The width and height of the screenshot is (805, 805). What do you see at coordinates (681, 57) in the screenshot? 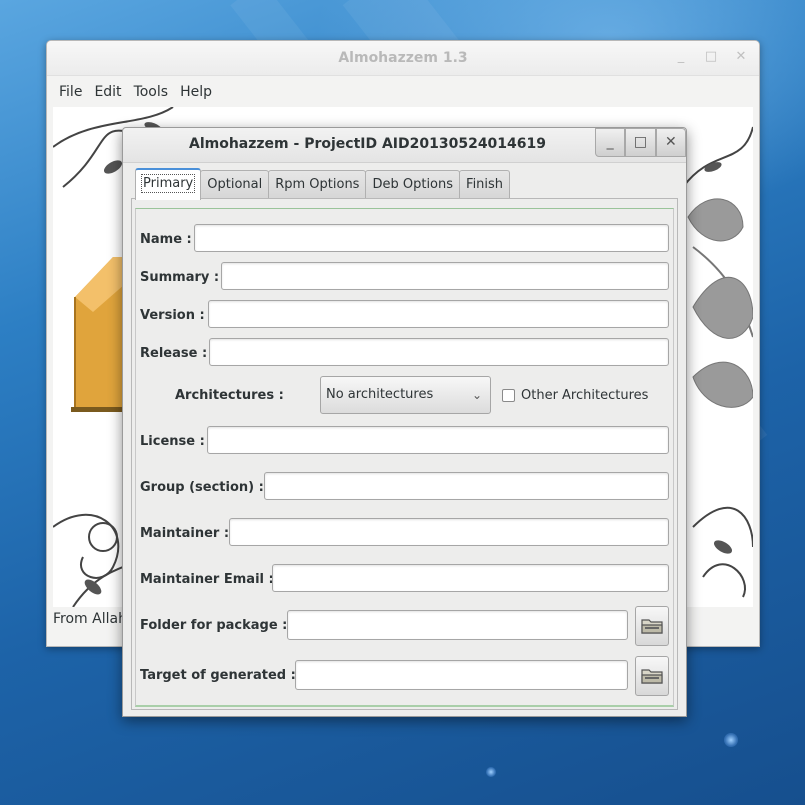
I see `main-minimize-button: _` at bounding box center [681, 57].